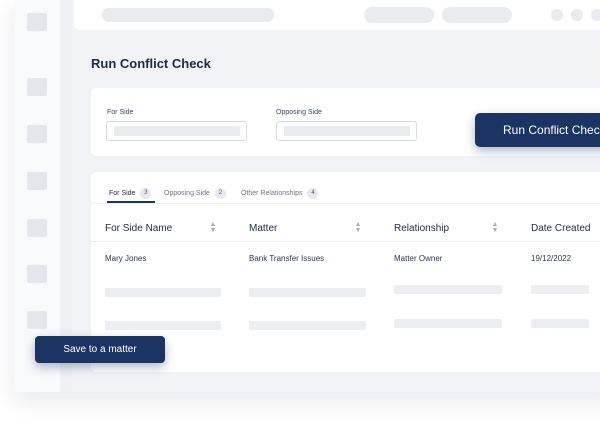 Image resolution: width=600 pixels, height=427 pixels. Describe the element at coordinates (126, 258) in the screenshot. I see `table-cell: Mary Jones` at that location.